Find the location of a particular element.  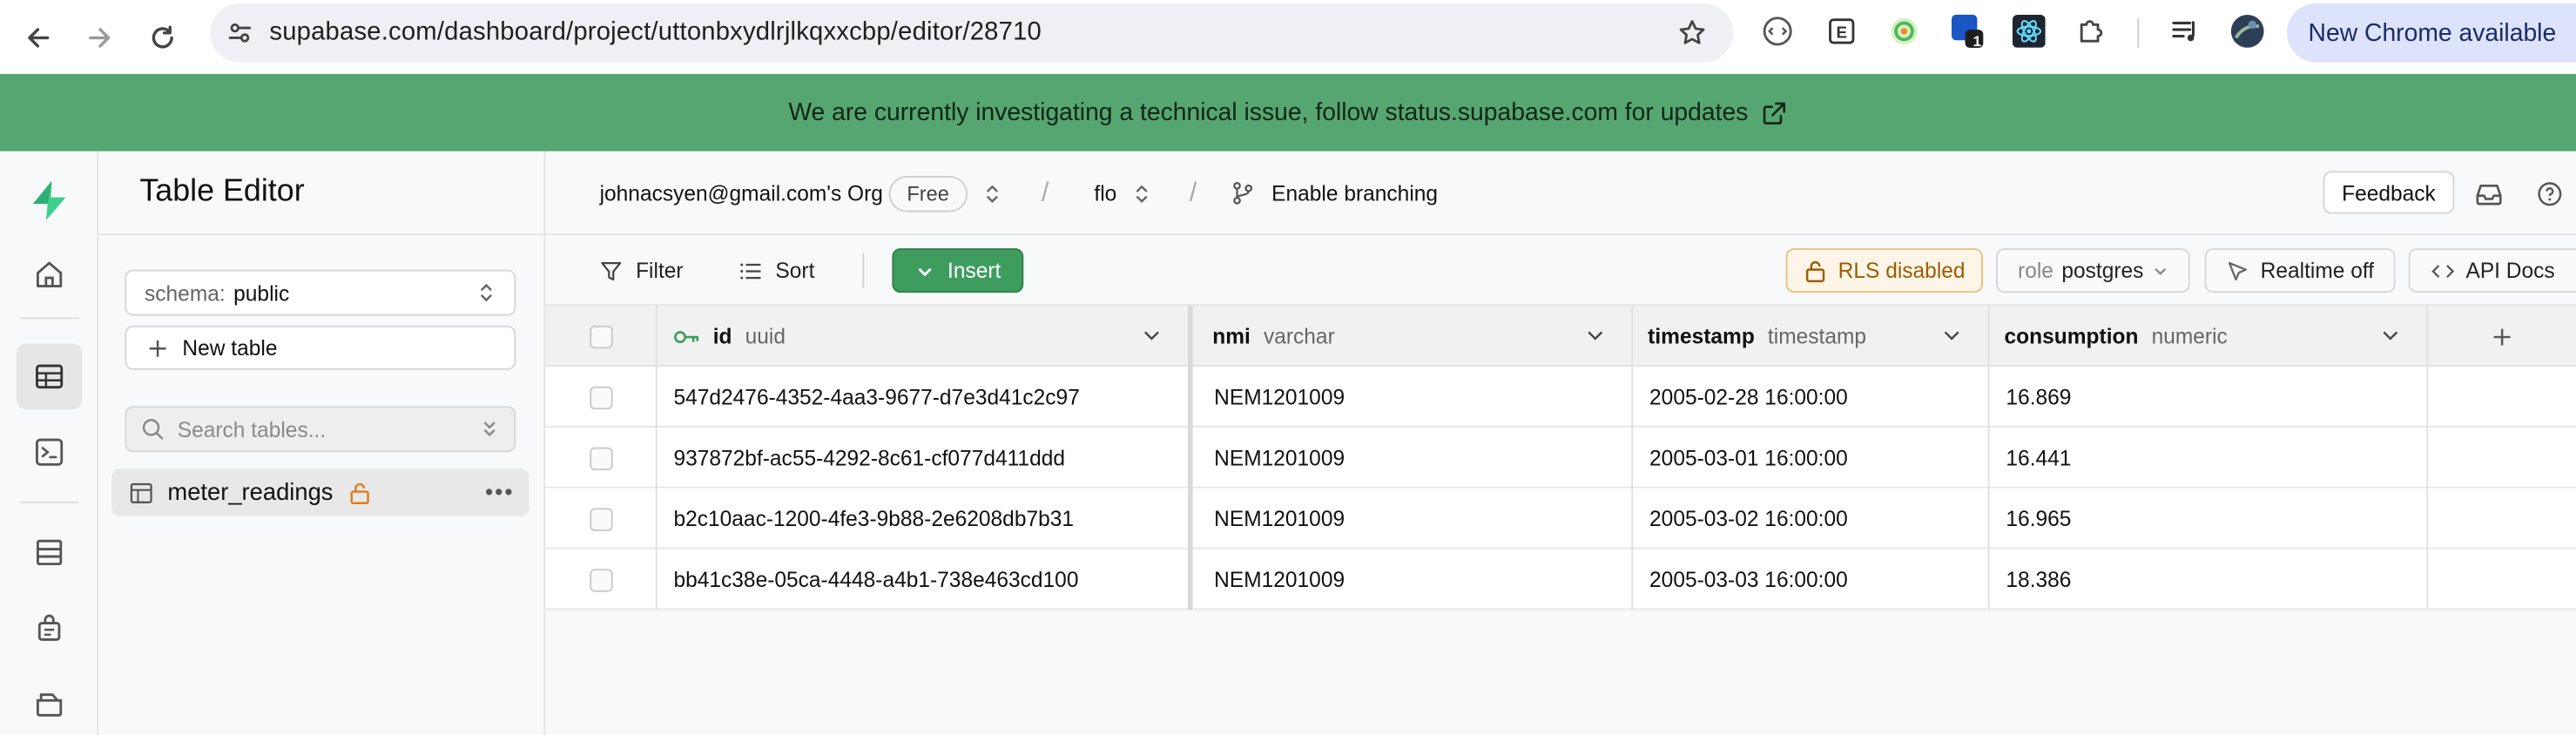

sidebar-table-item: meter_readings ••• is located at coordinates (320, 492).